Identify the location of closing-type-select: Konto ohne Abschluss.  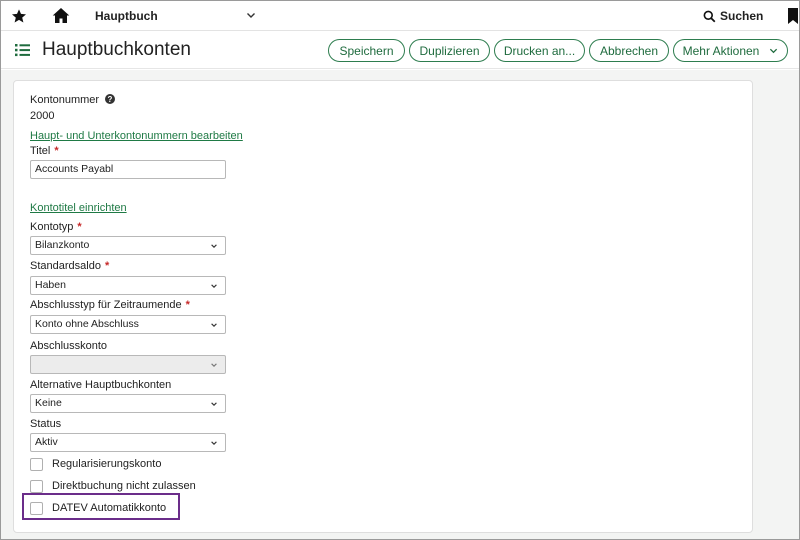
(128, 324).